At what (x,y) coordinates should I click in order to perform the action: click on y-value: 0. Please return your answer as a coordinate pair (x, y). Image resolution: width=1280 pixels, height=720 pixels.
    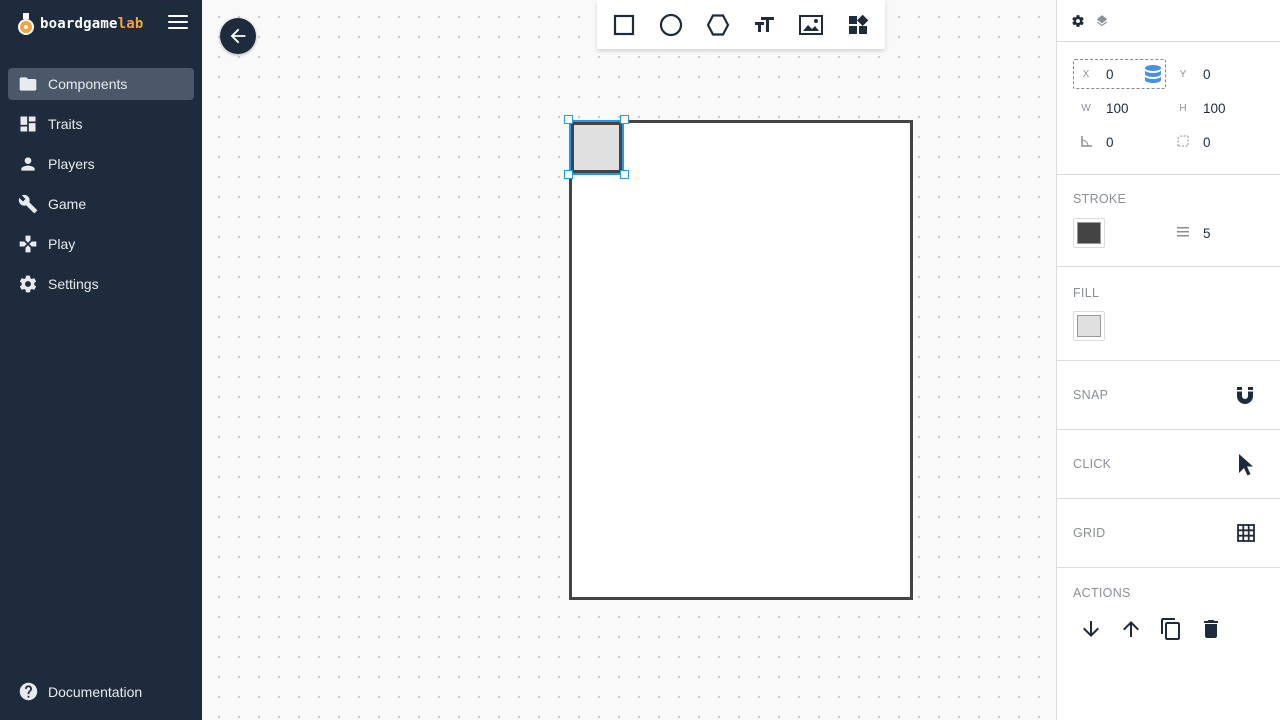
    Looking at the image, I should click on (1207, 74).